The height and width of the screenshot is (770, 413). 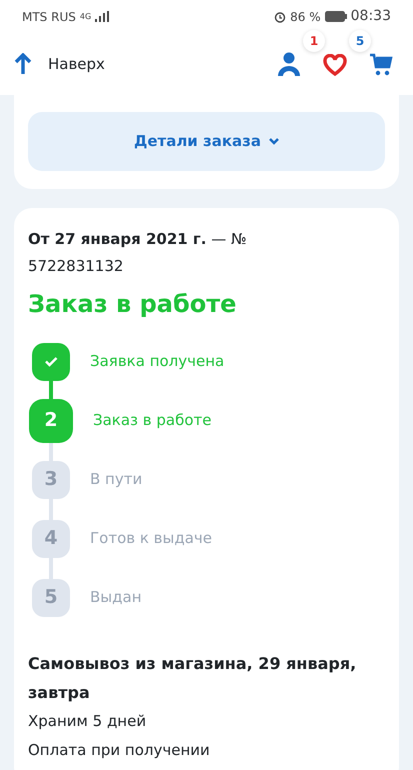 What do you see at coordinates (193, 678) in the screenshot?
I see `delivery-title: Самовывоз из магазина, 29 января, завтра` at bounding box center [193, 678].